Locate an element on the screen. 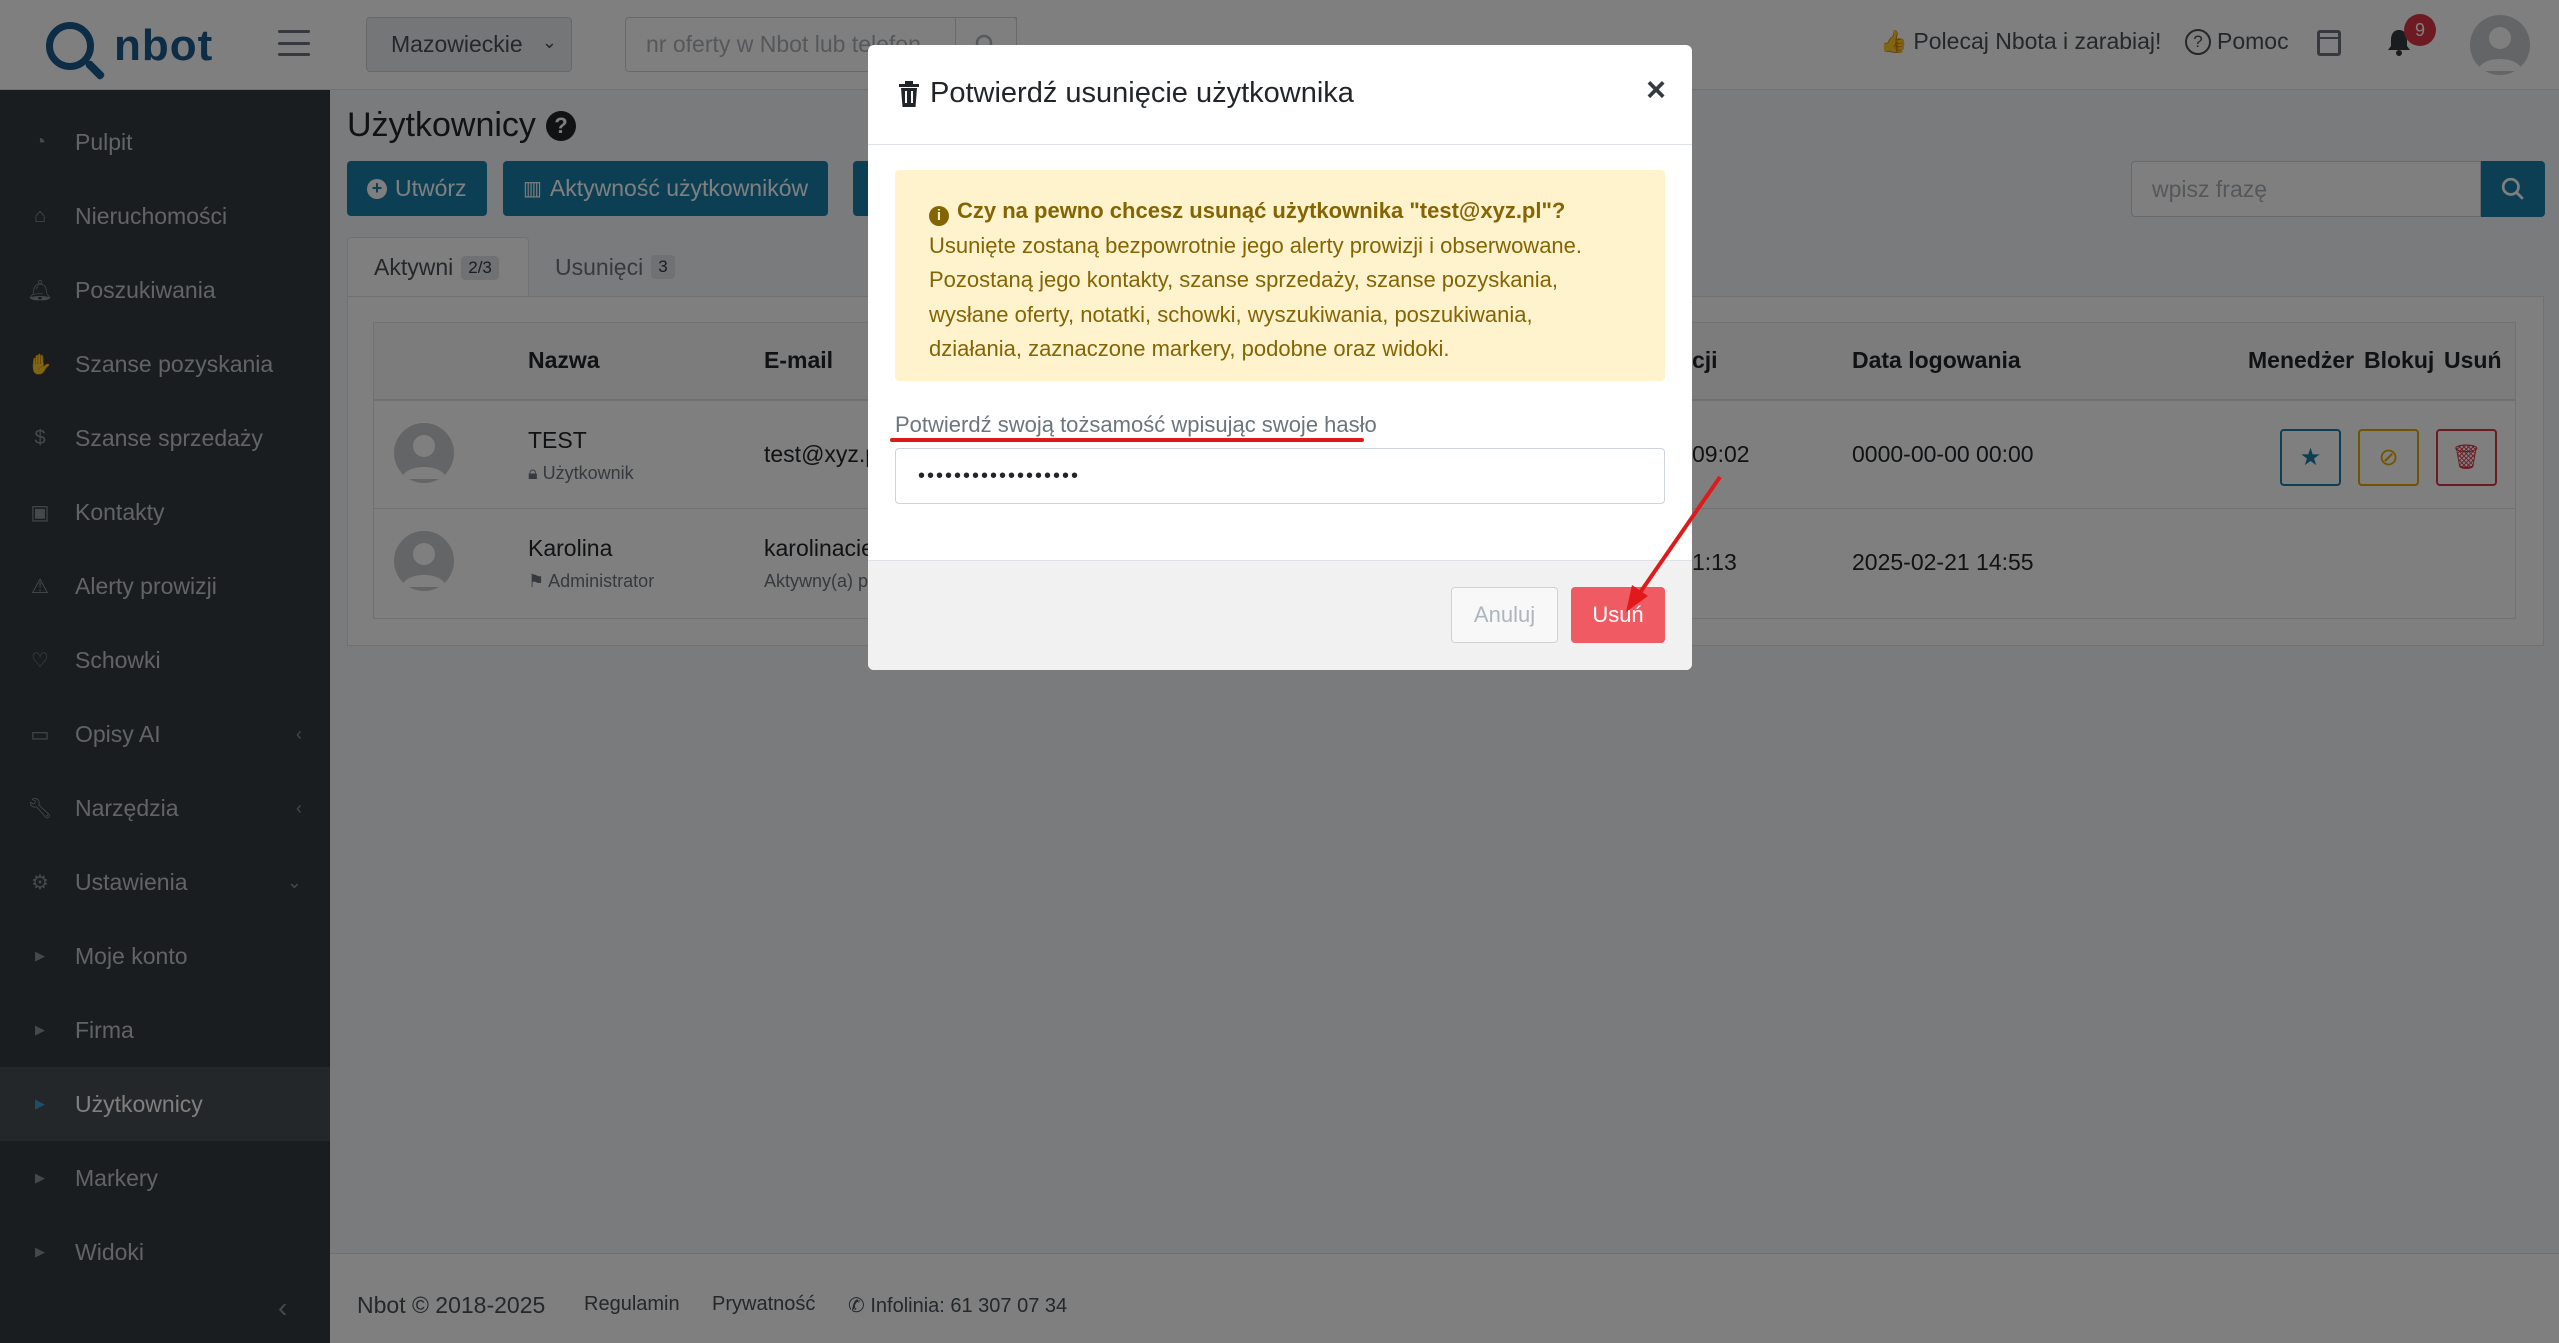 The width and height of the screenshot is (2559, 1343). modal-header: Potwierdź usunięcie użytkownika × is located at coordinates (1280, 95).